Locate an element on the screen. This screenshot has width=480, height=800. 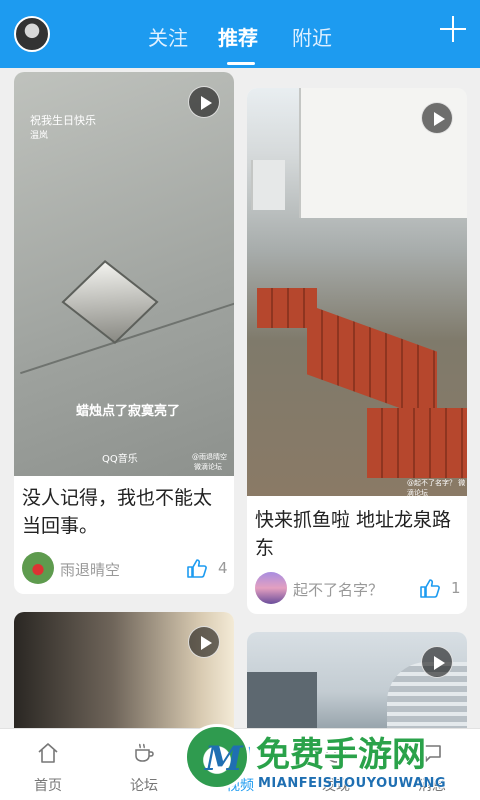
like-count: 4 is located at coordinates (223, 568).